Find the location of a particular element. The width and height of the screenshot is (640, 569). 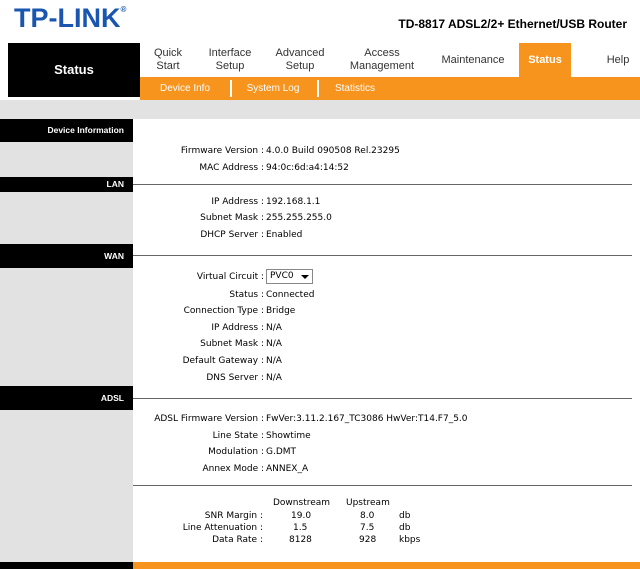

nav-advanced-setup-line1: Advanced is located at coordinates (300, 53).